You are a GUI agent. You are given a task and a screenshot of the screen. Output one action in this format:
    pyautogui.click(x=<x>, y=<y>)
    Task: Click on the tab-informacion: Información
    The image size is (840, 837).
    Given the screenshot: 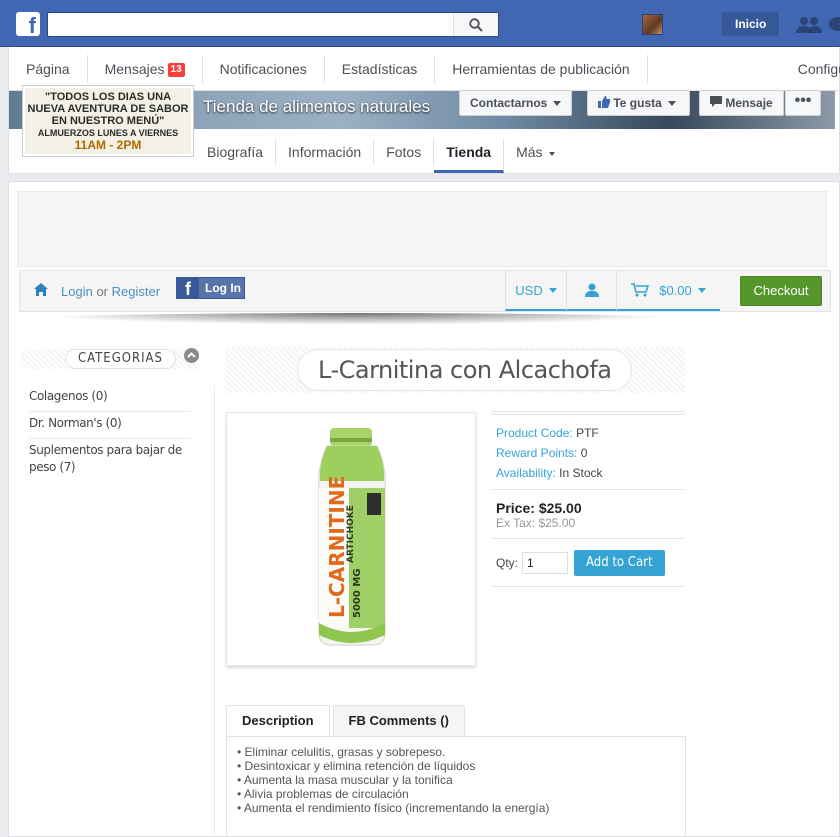 What is the action you would take?
    pyautogui.click(x=325, y=152)
    